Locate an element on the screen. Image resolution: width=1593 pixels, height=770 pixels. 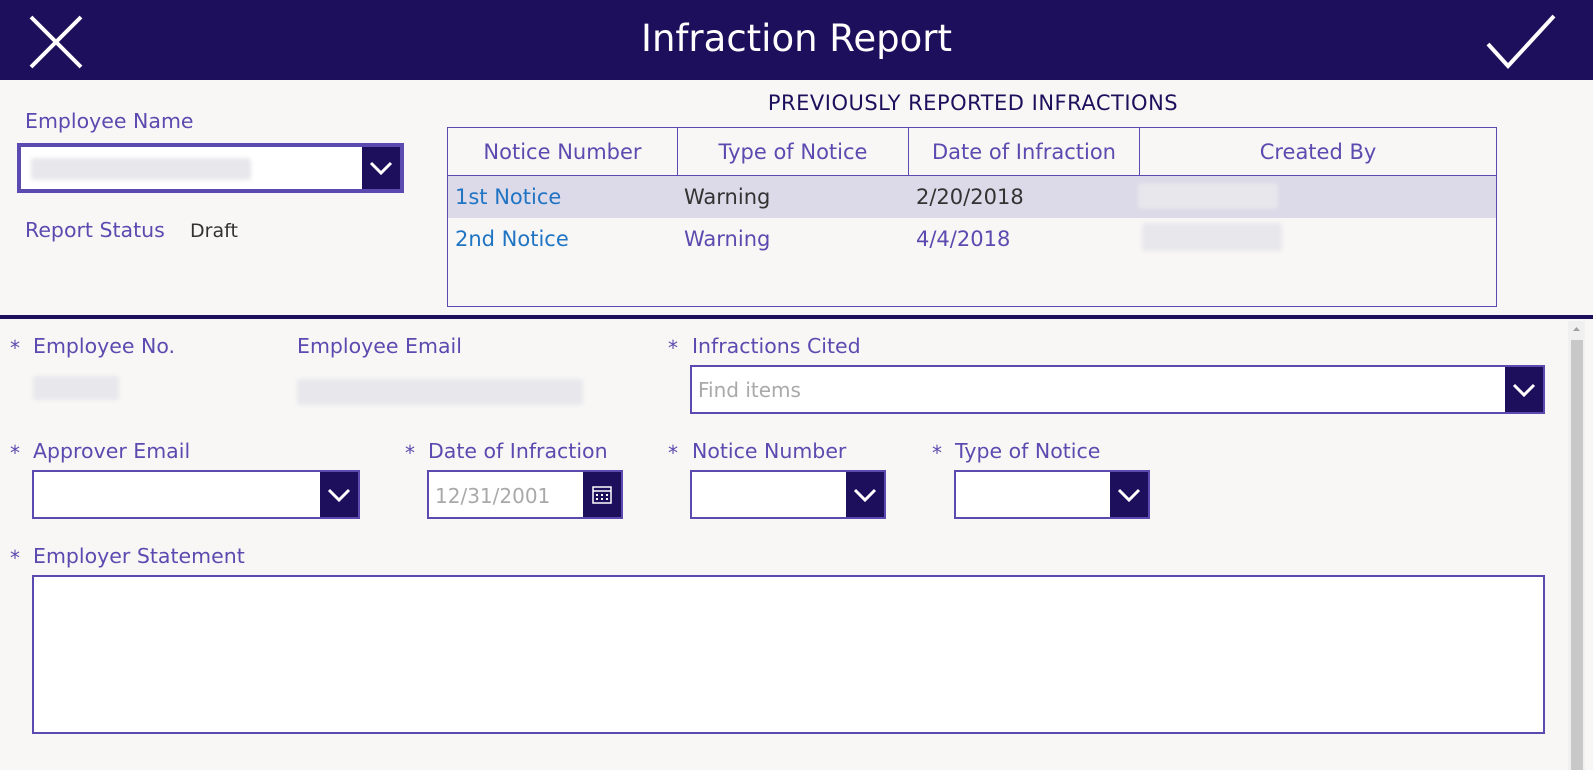
infractions-cited-label: Infractions Cited is located at coordinates (776, 346).